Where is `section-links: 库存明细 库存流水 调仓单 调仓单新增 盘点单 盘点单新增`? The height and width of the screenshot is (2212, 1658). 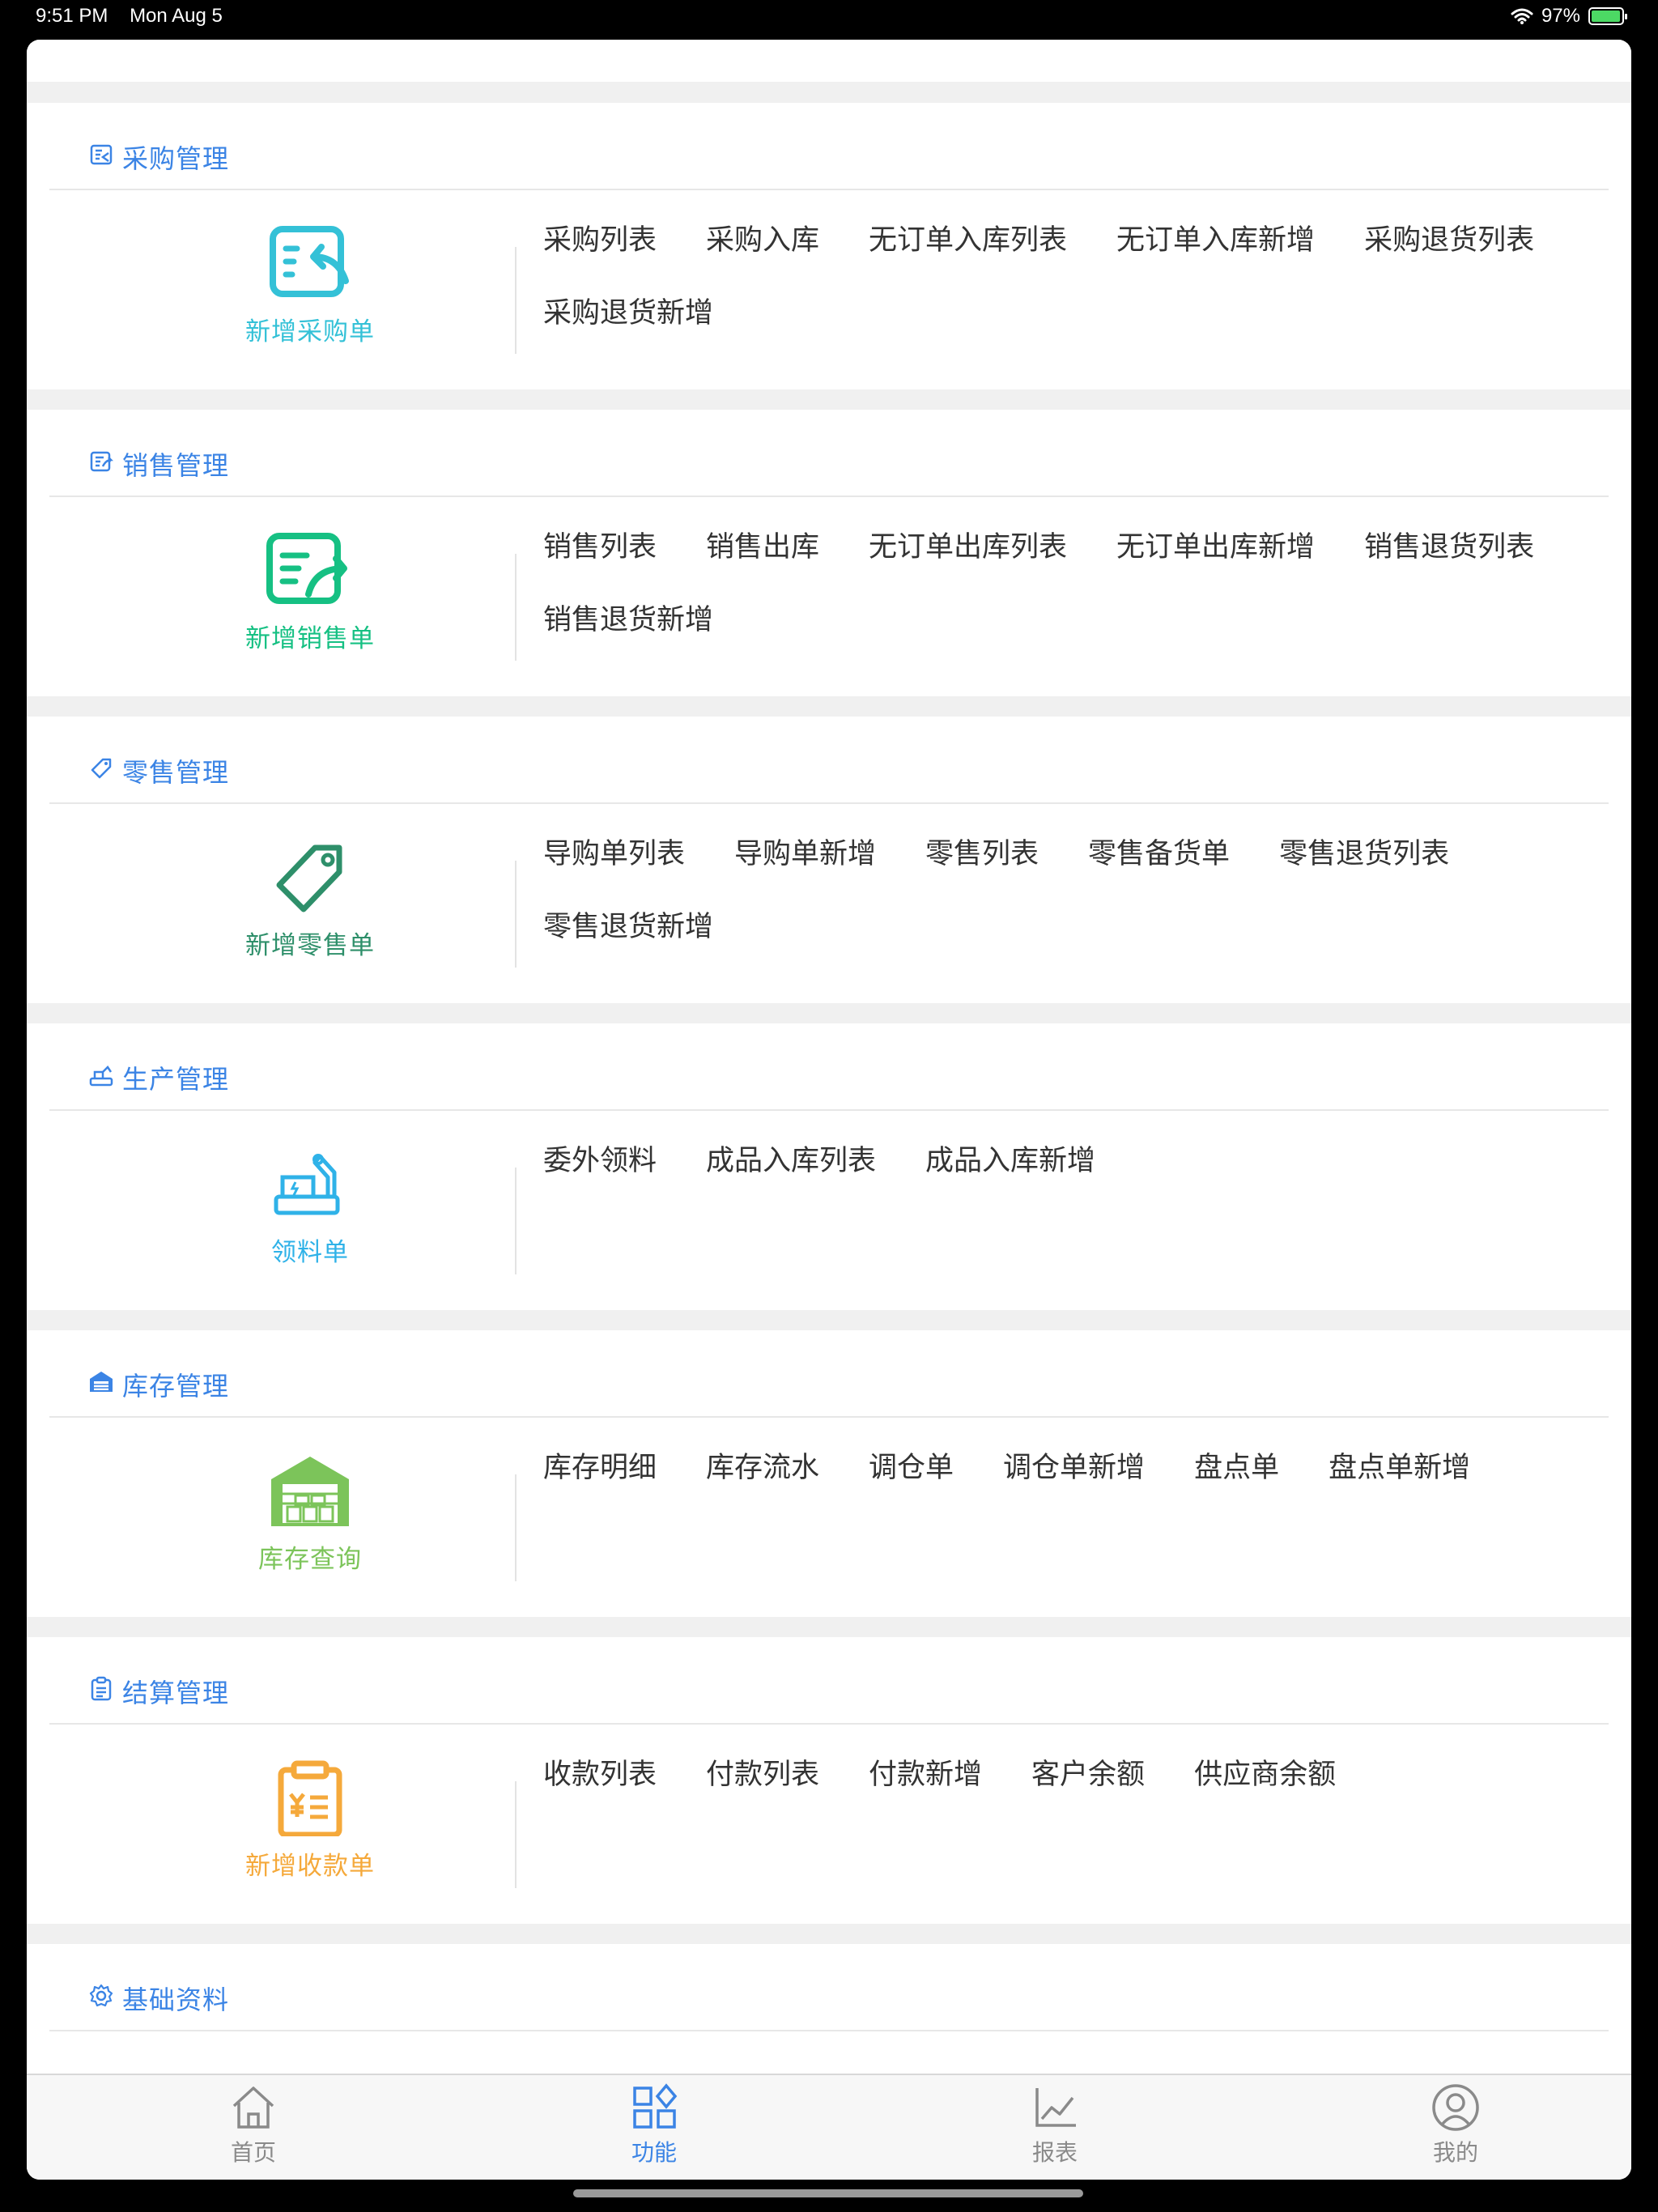
section-links: 库存明细 库存流水 调仓单 调仓单新增 盘点单 盘点单新增 is located at coordinates (1068, 1468).